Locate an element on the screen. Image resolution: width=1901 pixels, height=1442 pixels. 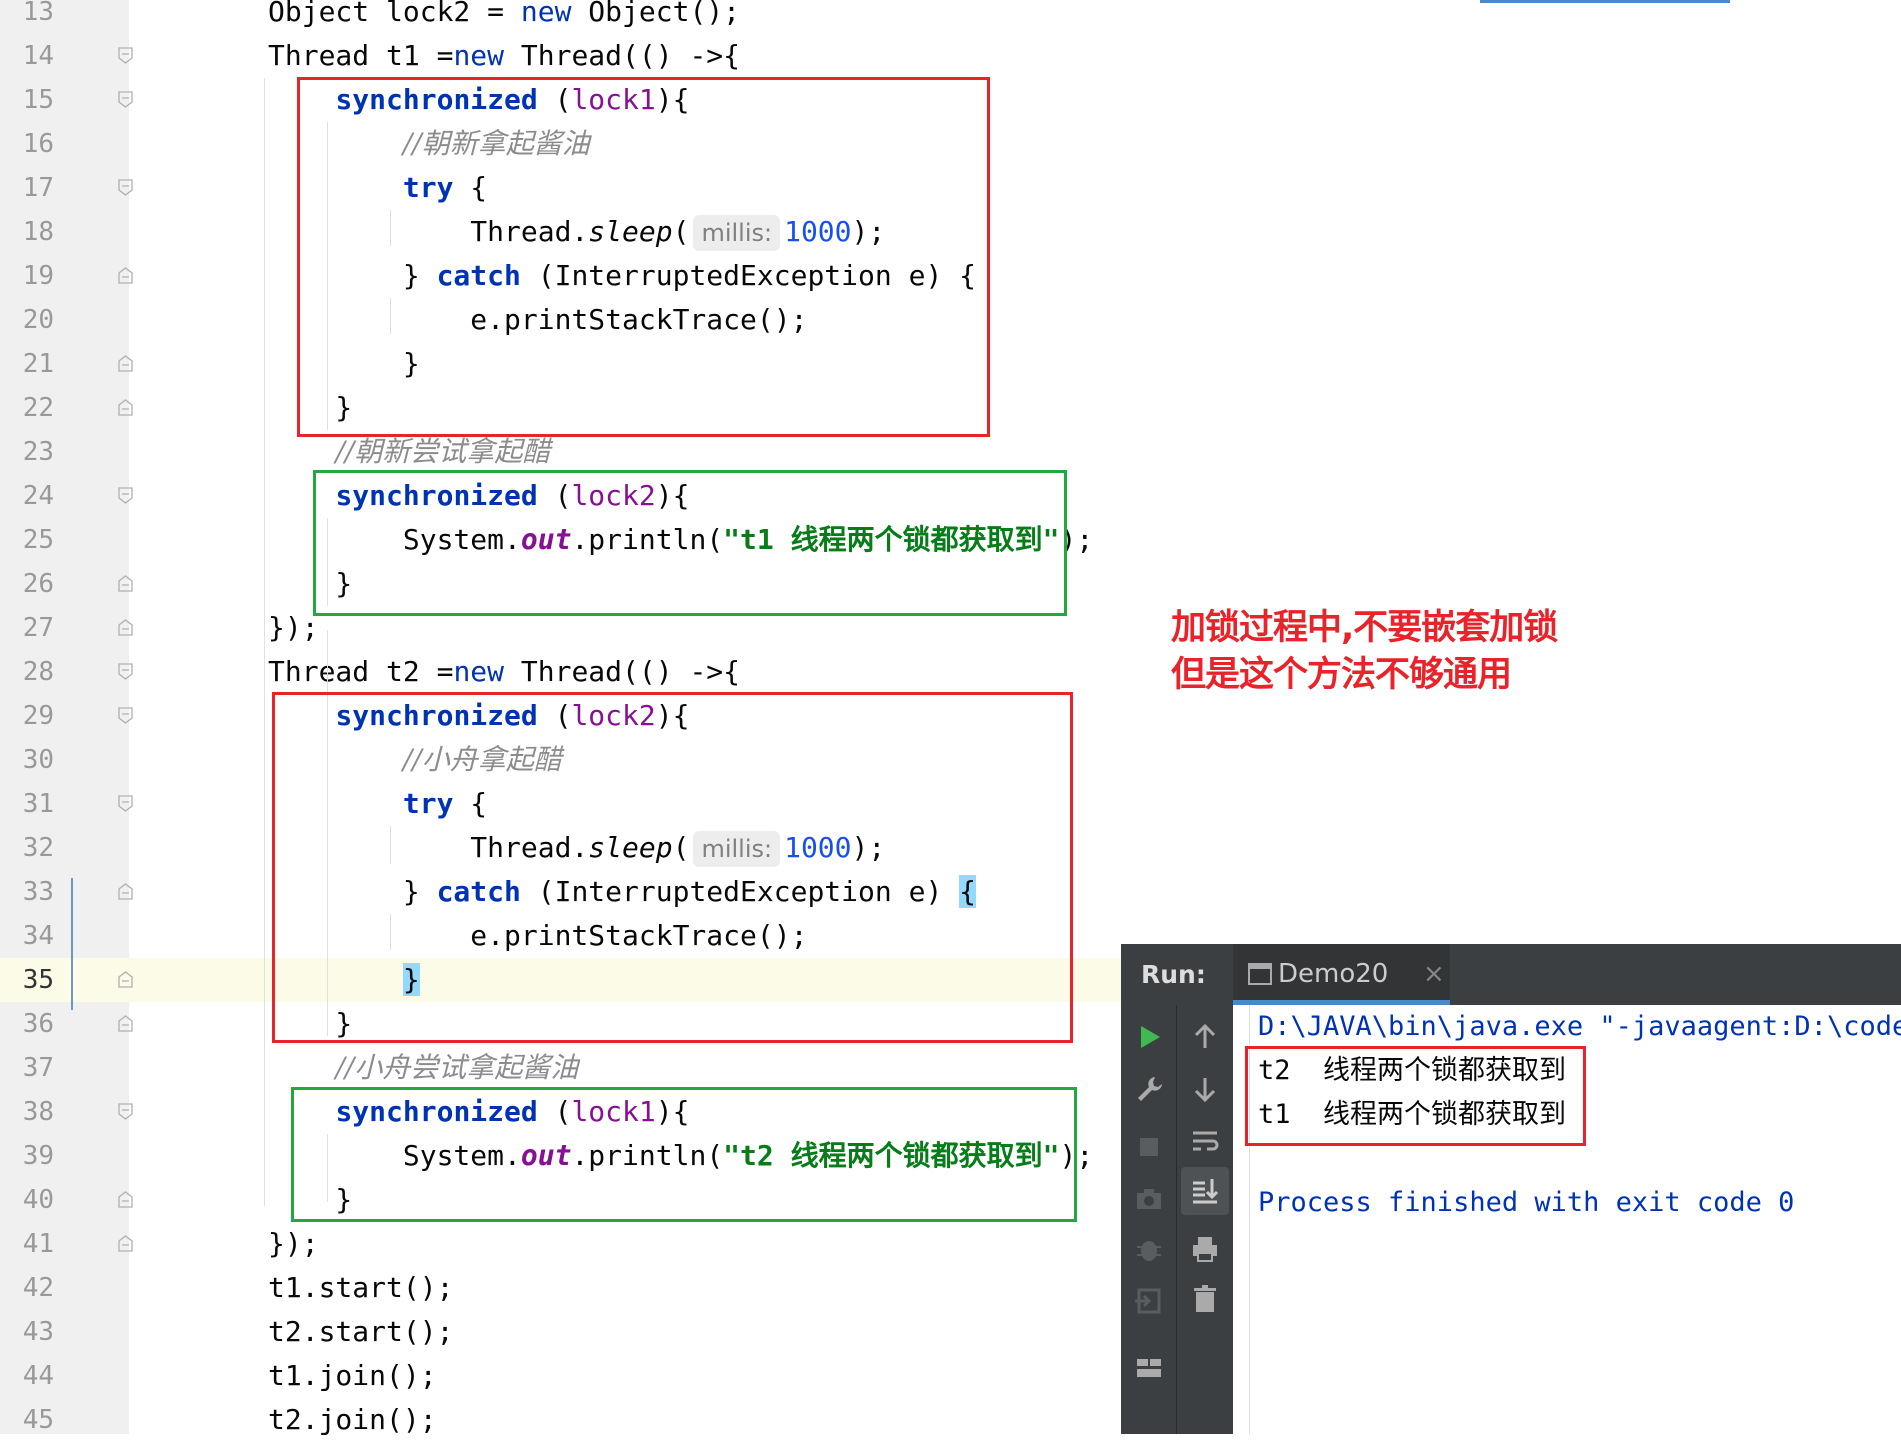
run-icon is located at coordinates (1149, 1037).